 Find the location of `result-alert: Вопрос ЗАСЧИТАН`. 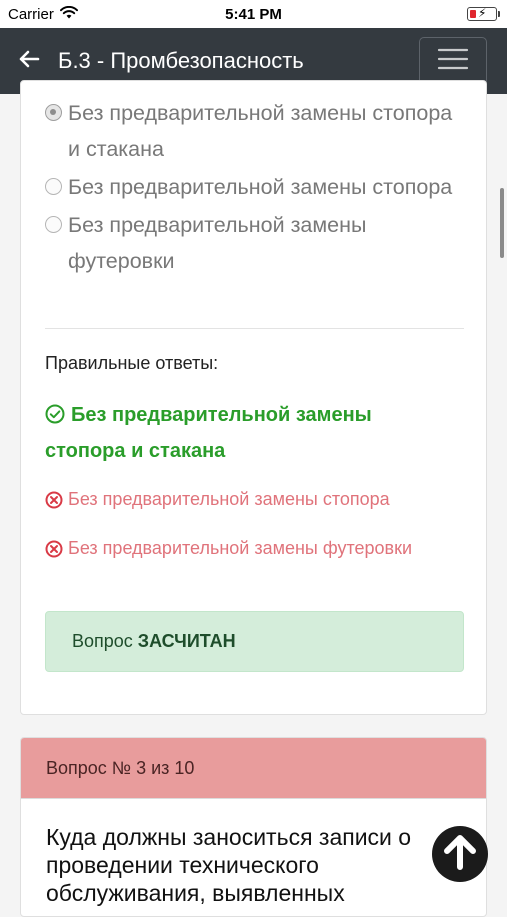

result-alert: Вопрос ЗАСЧИТАН is located at coordinates (254, 641).